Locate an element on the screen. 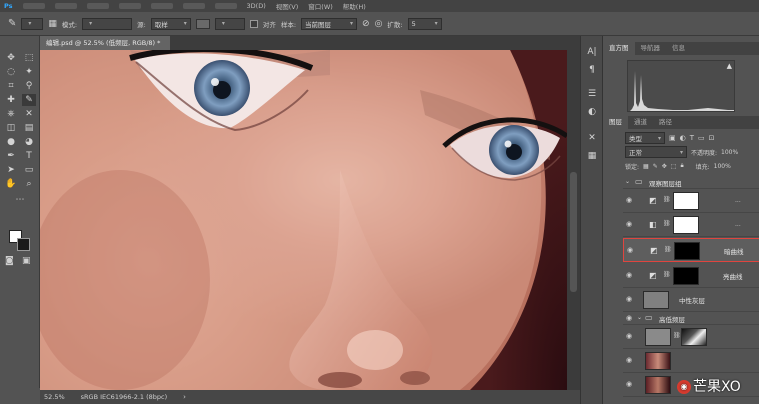 This screenshot has width=759, height=404. filter-shape-icon: ▭ is located at coordinates (701, 138).